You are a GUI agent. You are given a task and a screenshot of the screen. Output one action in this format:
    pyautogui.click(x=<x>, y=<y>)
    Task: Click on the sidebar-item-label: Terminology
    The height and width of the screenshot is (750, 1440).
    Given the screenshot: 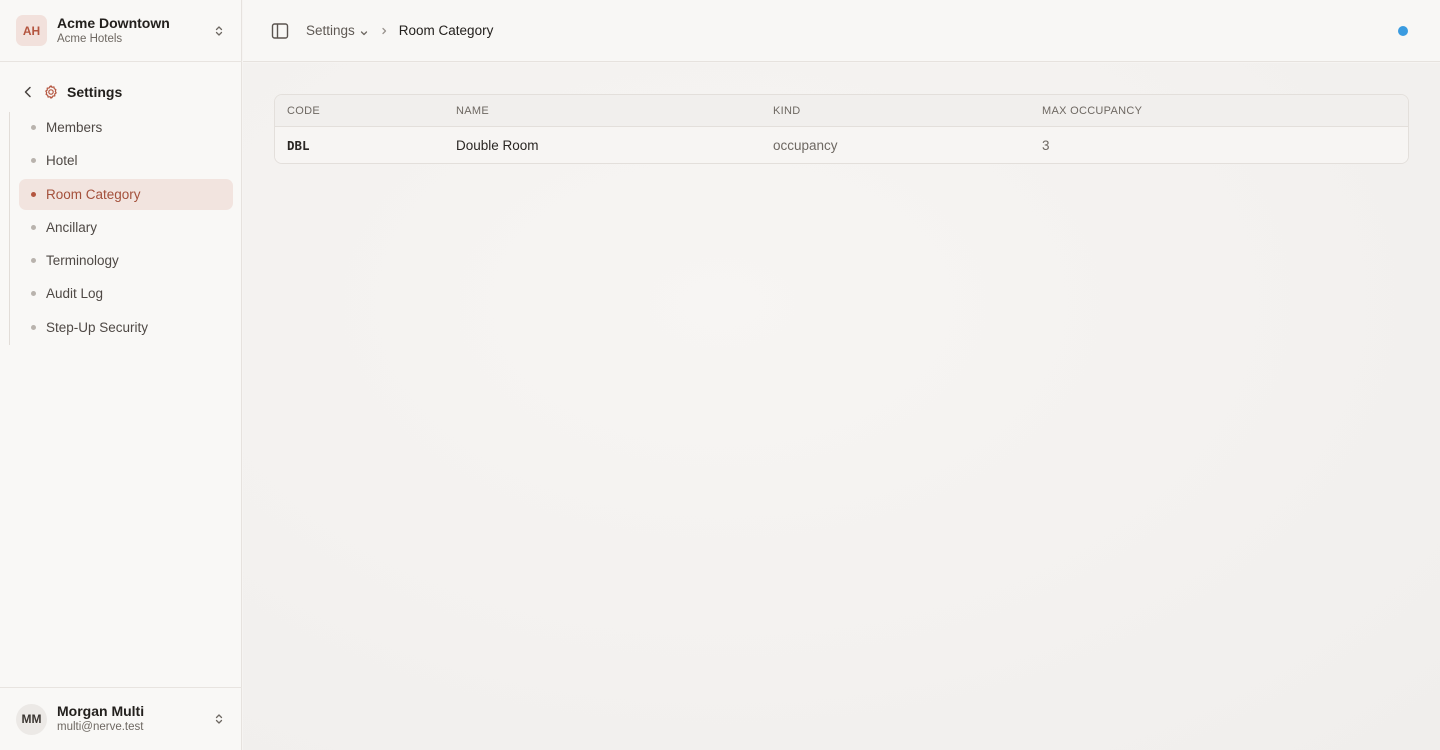 What is the action you would take?
    pyautogui.click(x=82, y=261)
    